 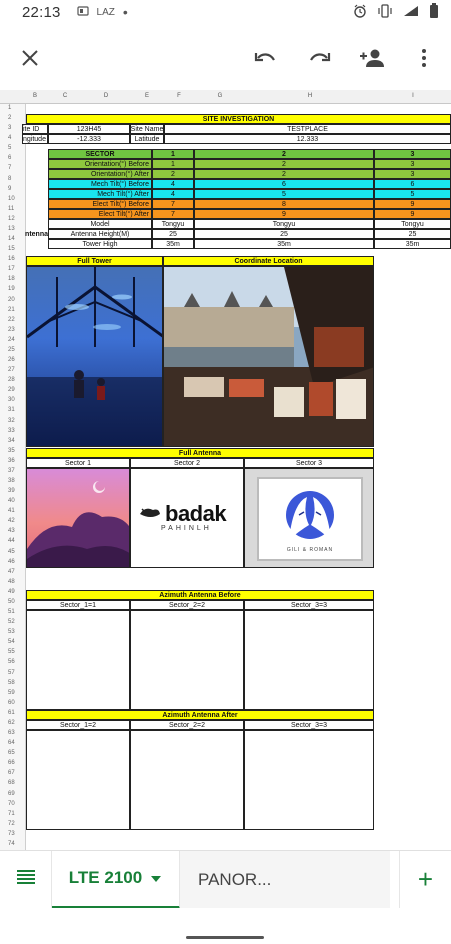 I want to click on azimuth-after-header: Azimuth Antenna After, so click(x=200, y=715).